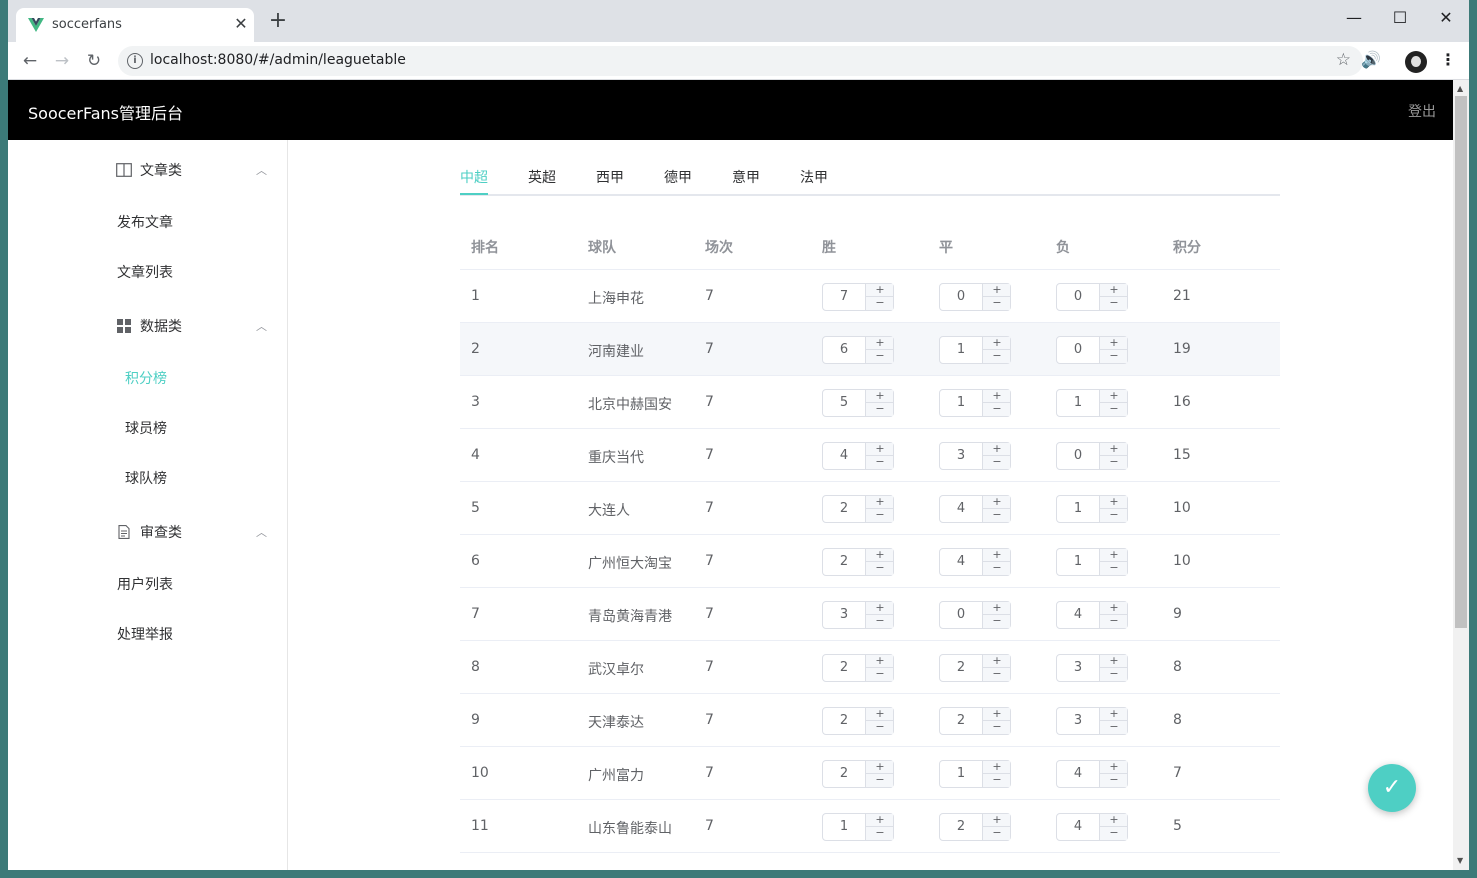  I want to click on stepper-value: 5, so click(844, 403).